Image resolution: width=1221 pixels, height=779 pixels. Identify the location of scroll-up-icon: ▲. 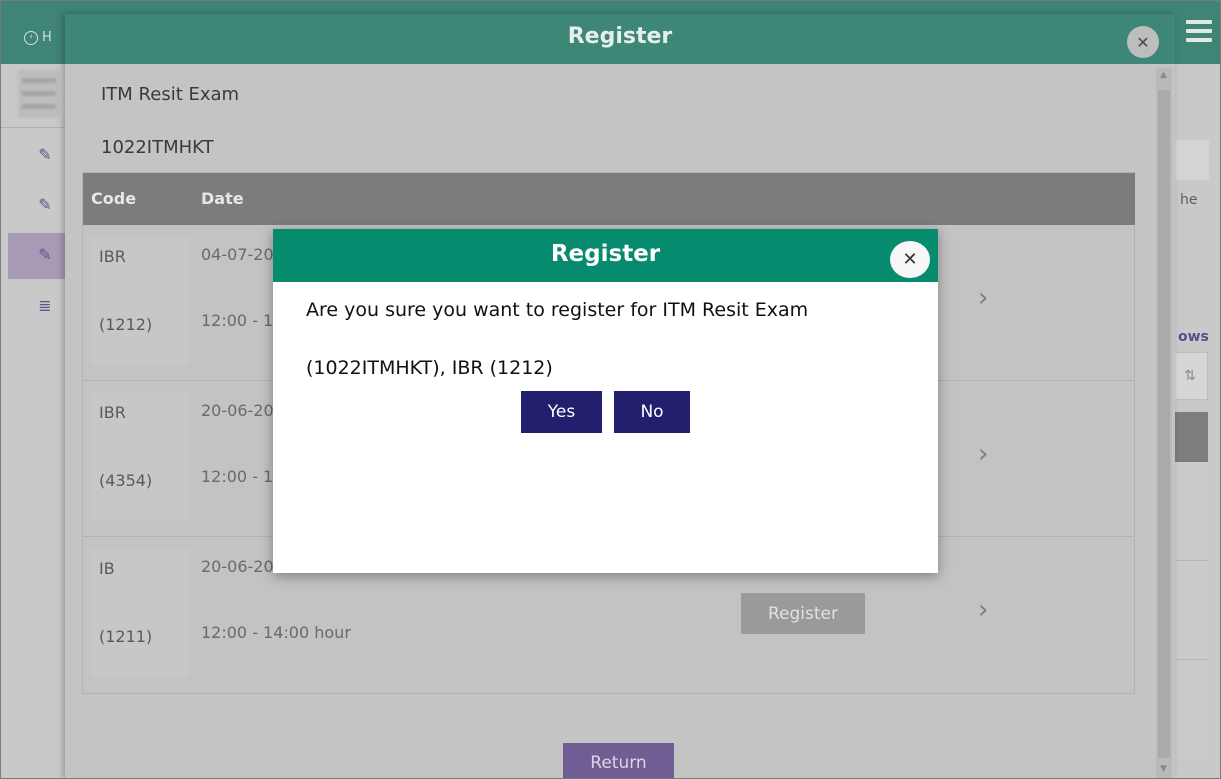
(1163, 75).